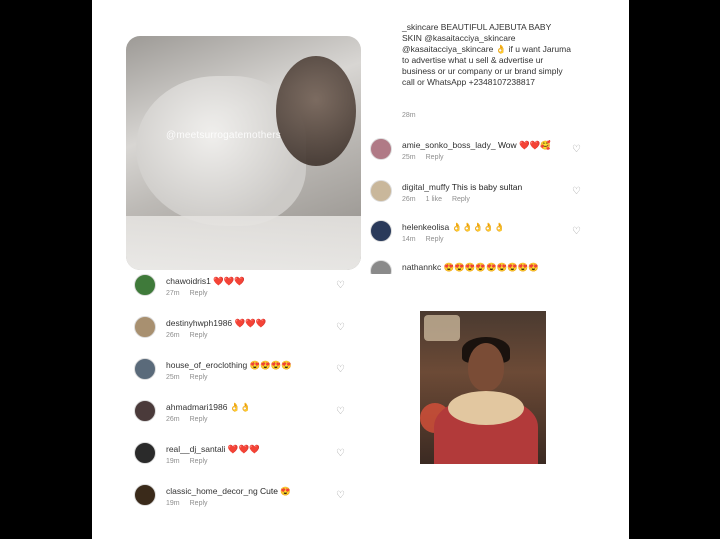  I want to click on comment-row: classic_home_decor_ng Cute 😍 19m Reply ♡, so click(249, 496).